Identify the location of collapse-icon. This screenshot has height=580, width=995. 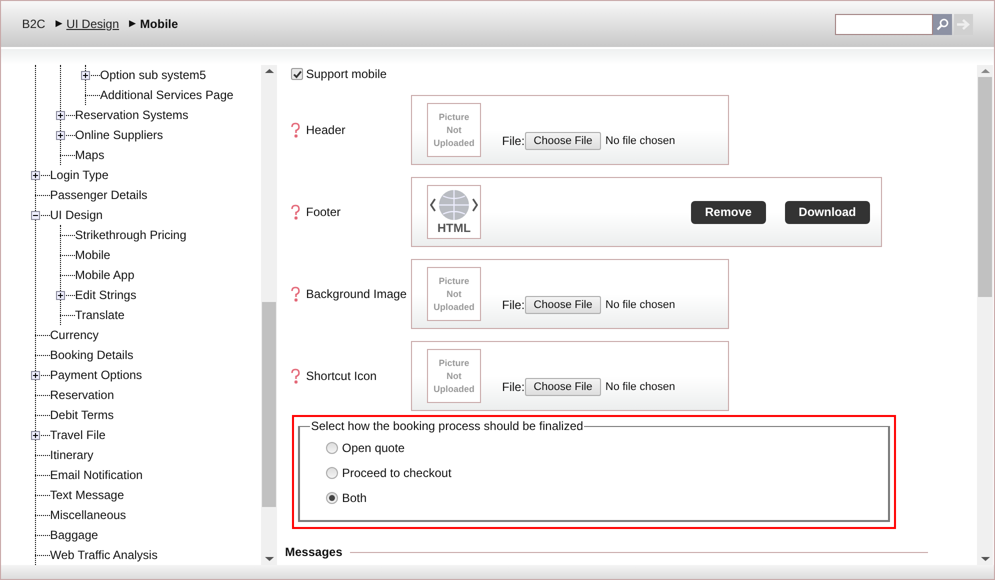
(35, 215).